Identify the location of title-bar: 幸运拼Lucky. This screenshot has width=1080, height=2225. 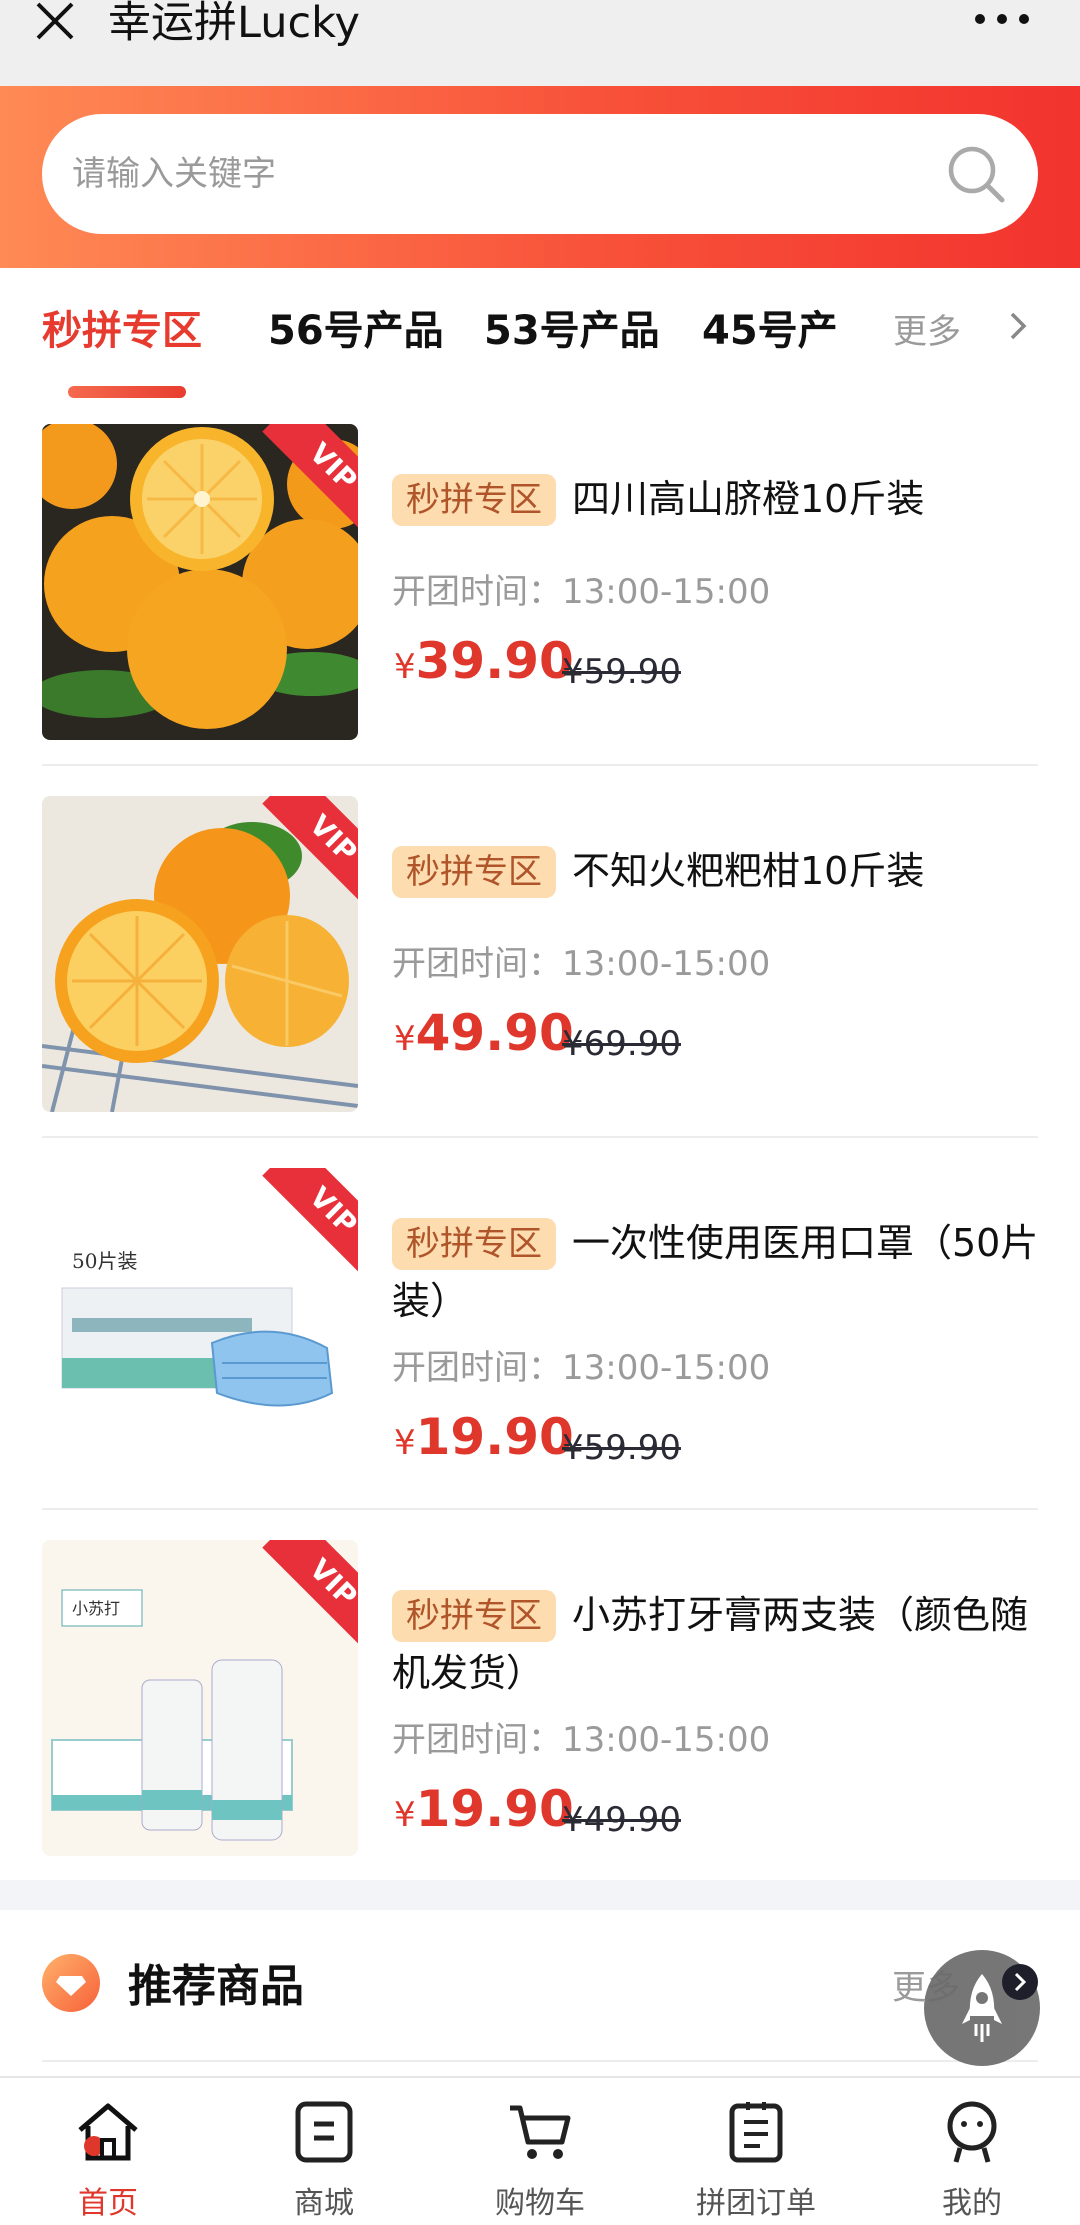
(540, 43).